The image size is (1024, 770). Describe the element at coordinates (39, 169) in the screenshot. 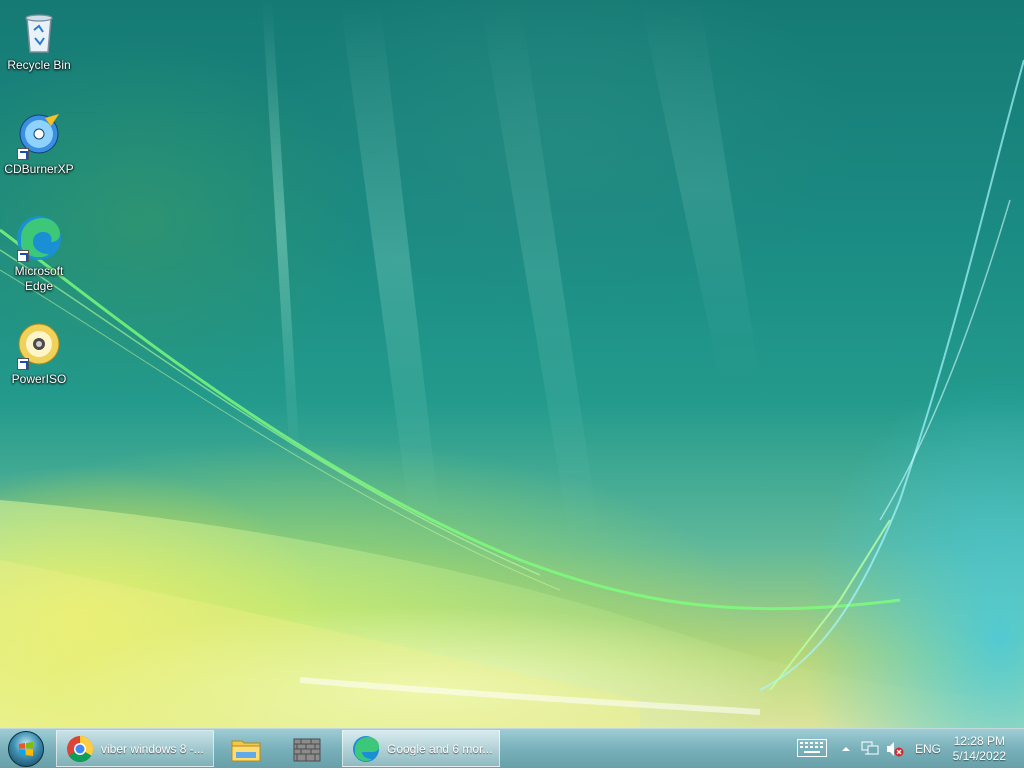

I see `desktop-icon-label: CDBurnerXP` at that location.